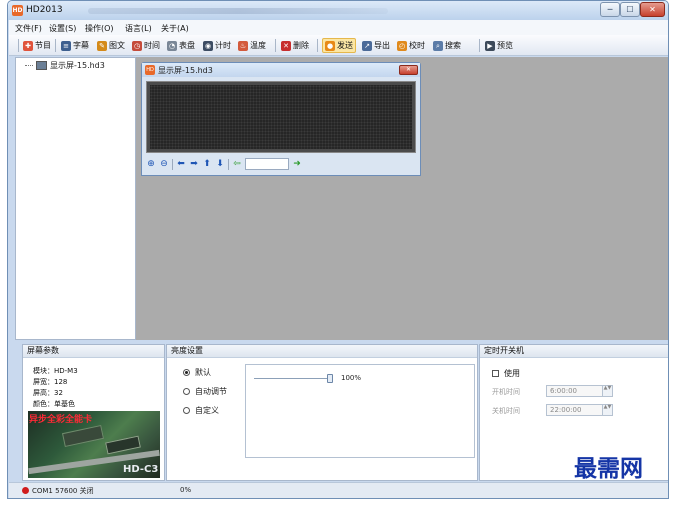 This screenshot has height=506, width=676. Describe the element at coordinates (207, 164) in the screenshot. I see `arrow-up-icon: ⬆` at that location.